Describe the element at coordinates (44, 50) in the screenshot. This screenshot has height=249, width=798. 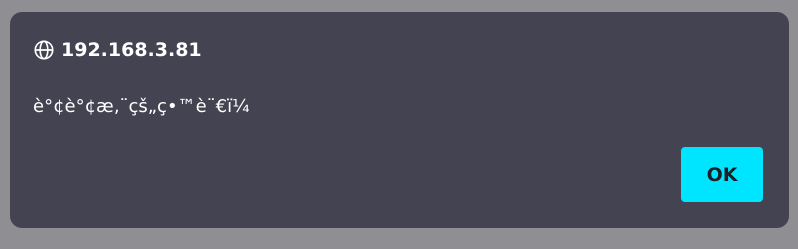
I see `globe-icon` at that location.